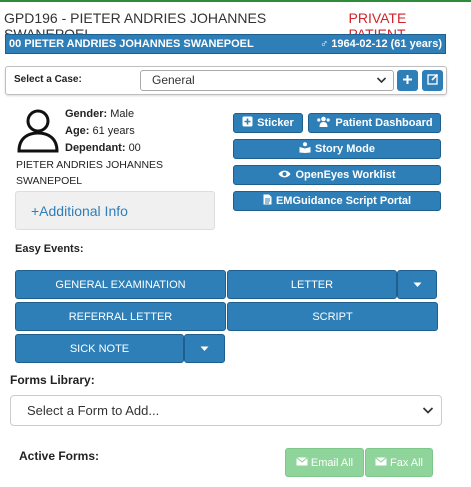  What do you see at coordinates (122, 114) in the screenshot?
I see `gender-value: Male` at bounding box center [122, 114].